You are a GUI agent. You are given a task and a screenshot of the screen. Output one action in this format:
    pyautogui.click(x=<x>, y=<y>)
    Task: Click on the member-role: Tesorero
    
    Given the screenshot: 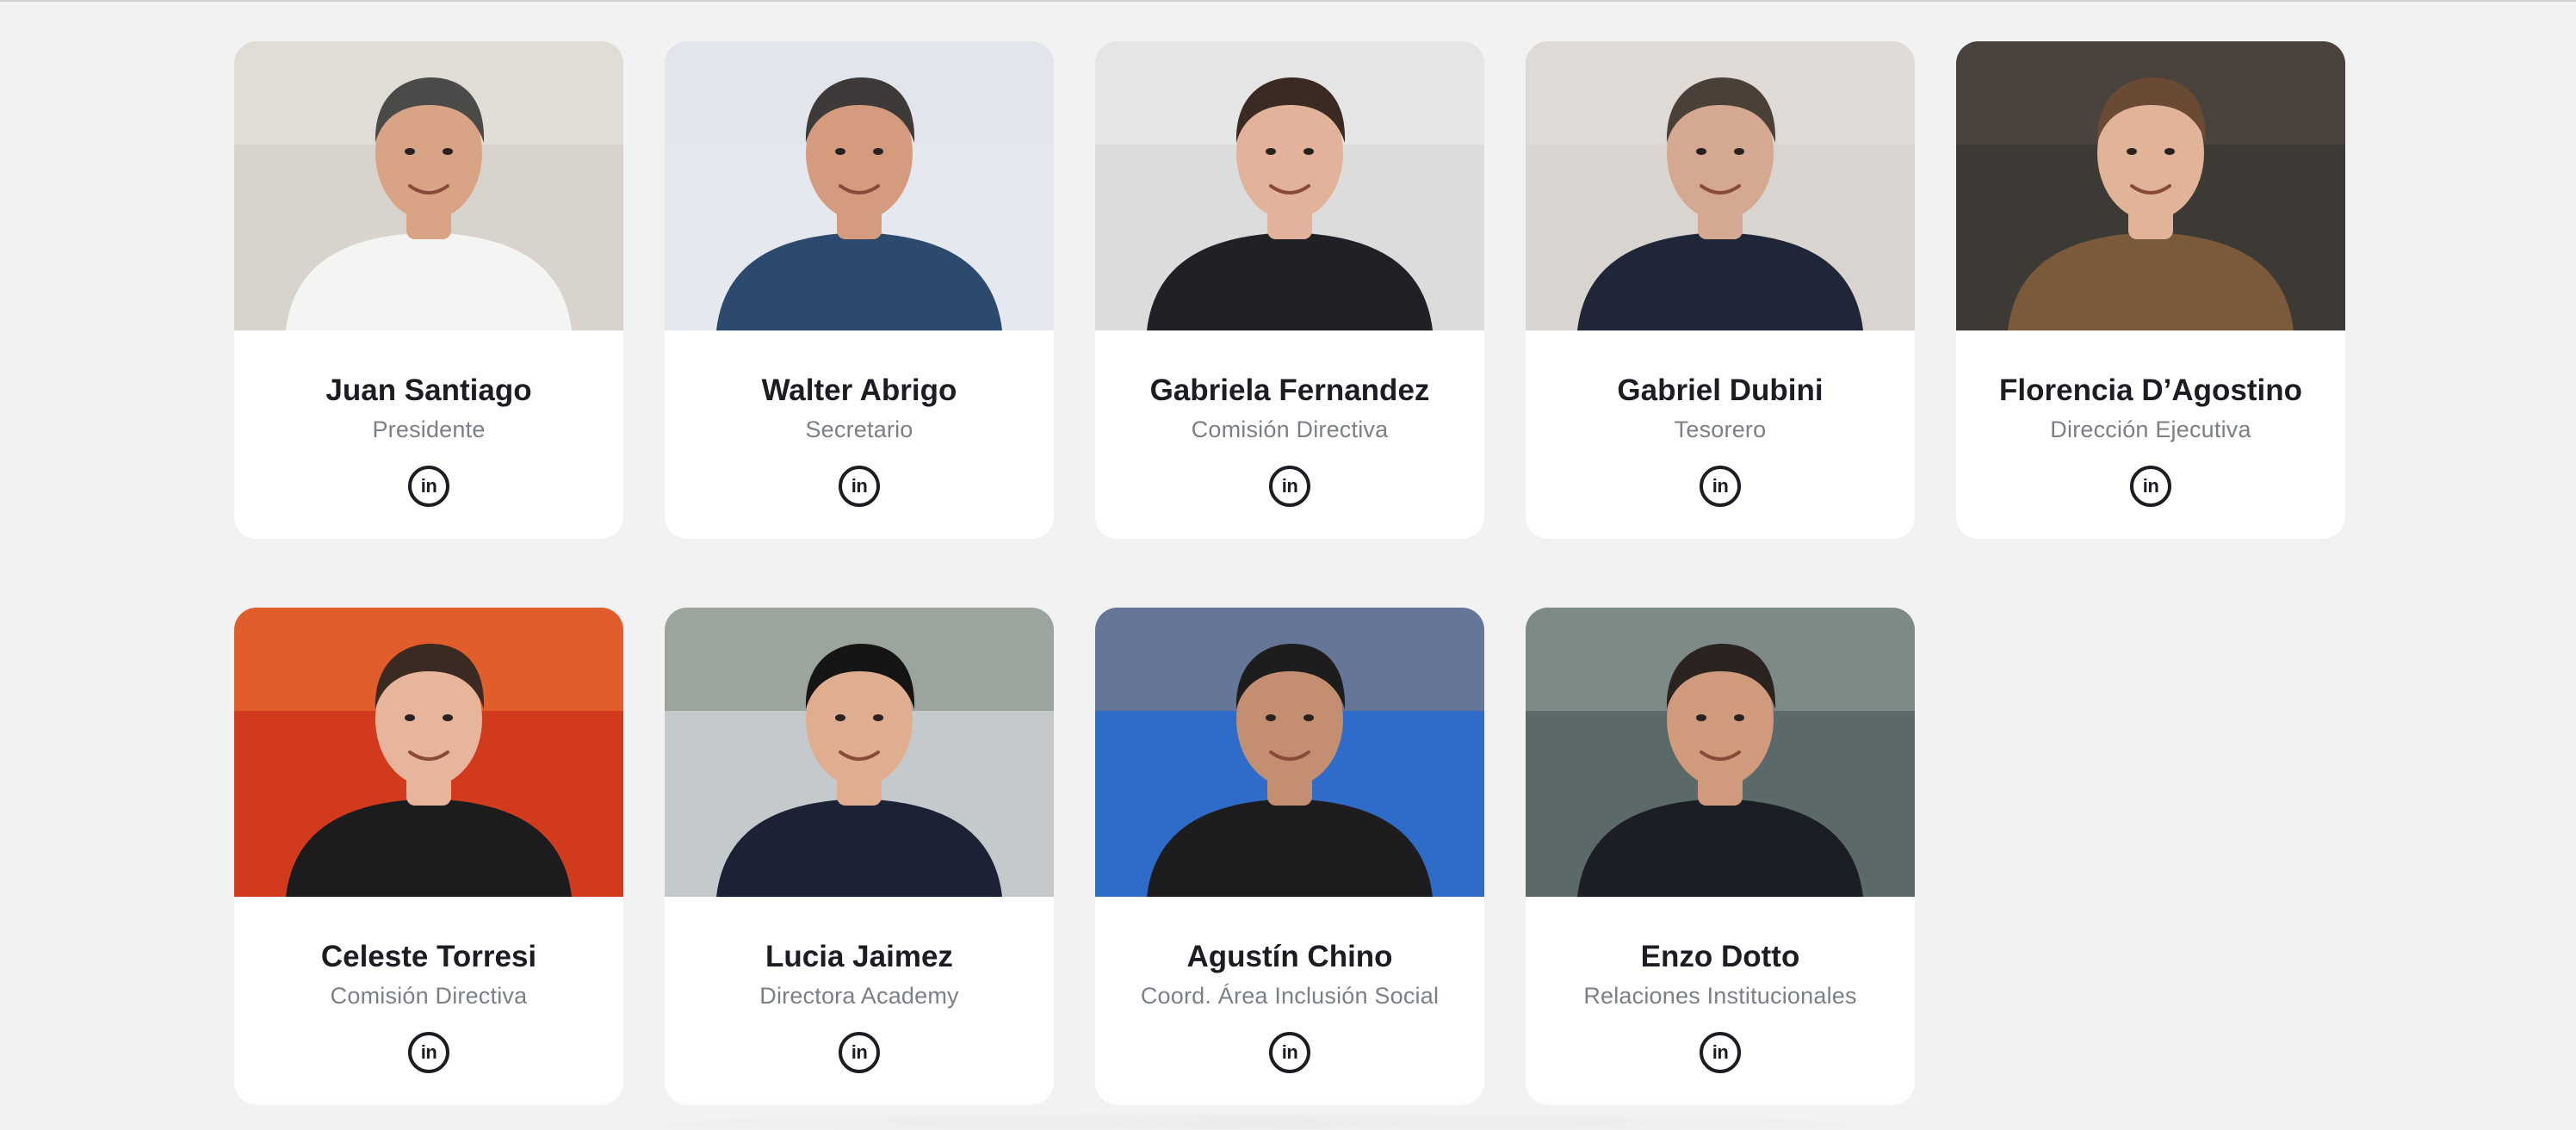 What is the action you would take?
    pyautogui.click(x=1720, y=429)
    